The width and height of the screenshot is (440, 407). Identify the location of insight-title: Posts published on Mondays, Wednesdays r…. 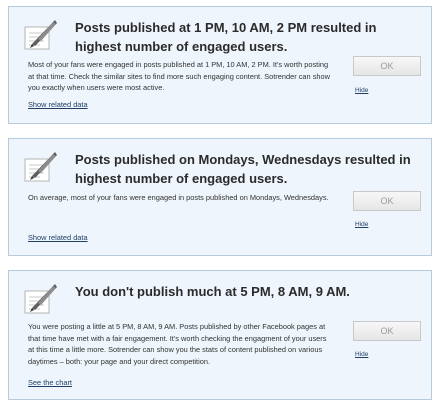
(243, 169).